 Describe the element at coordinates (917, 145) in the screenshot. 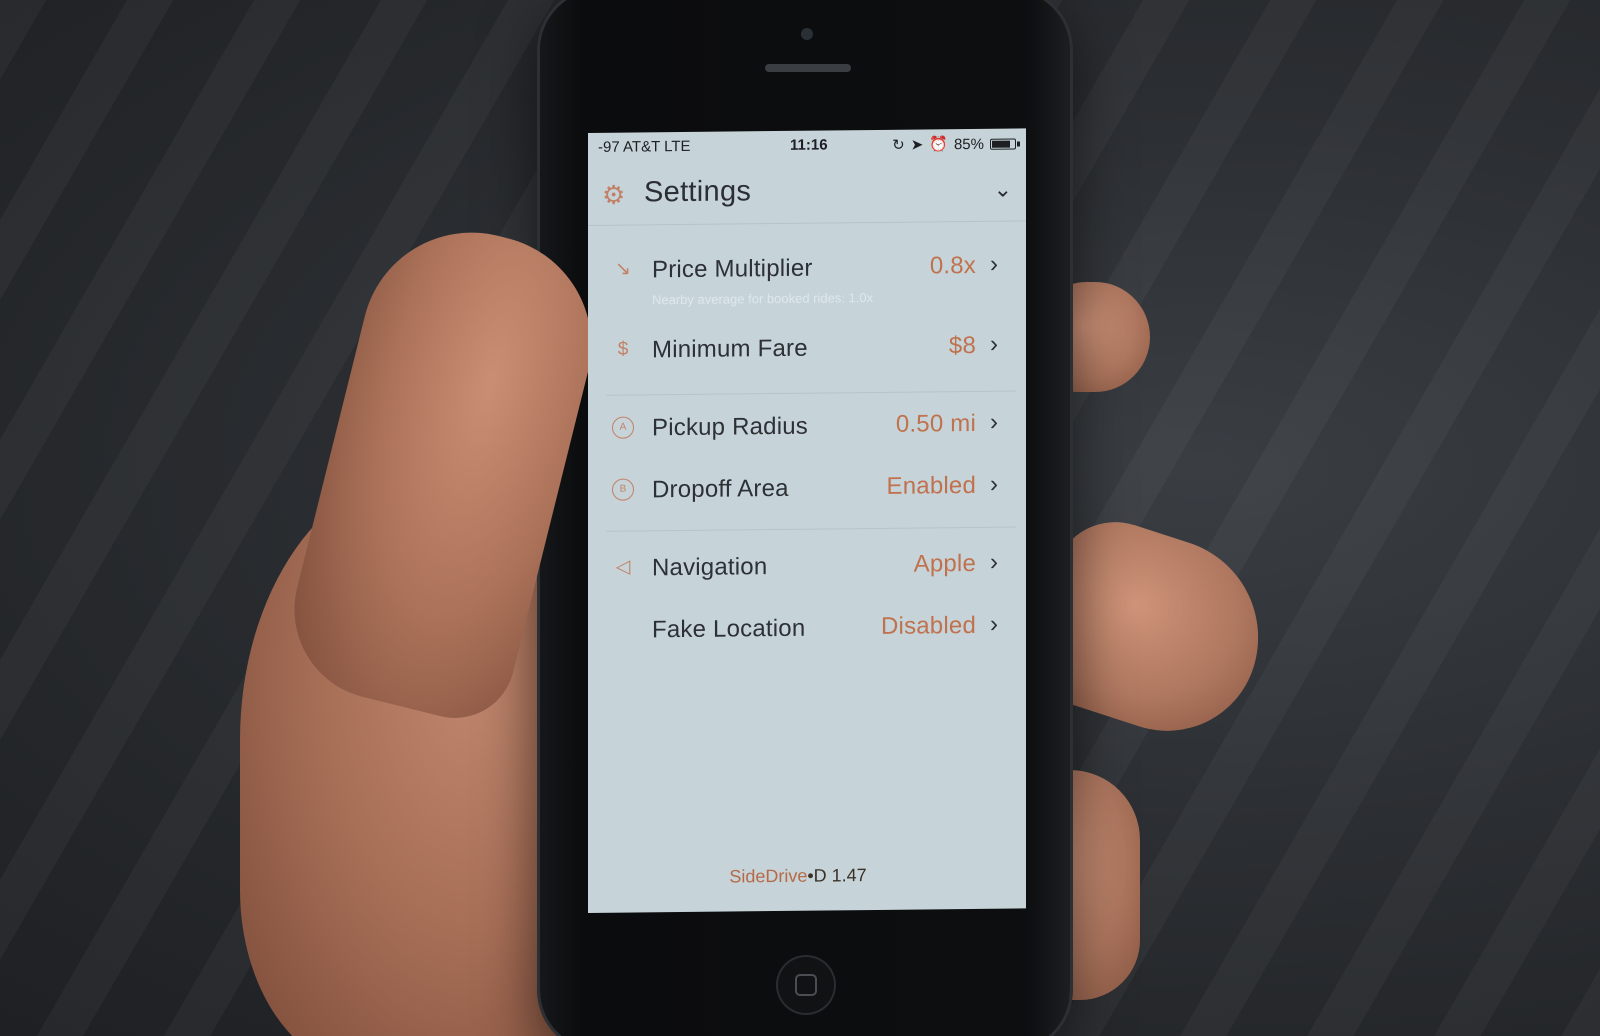

I see `location-arrow-icon: ➤` at that location.